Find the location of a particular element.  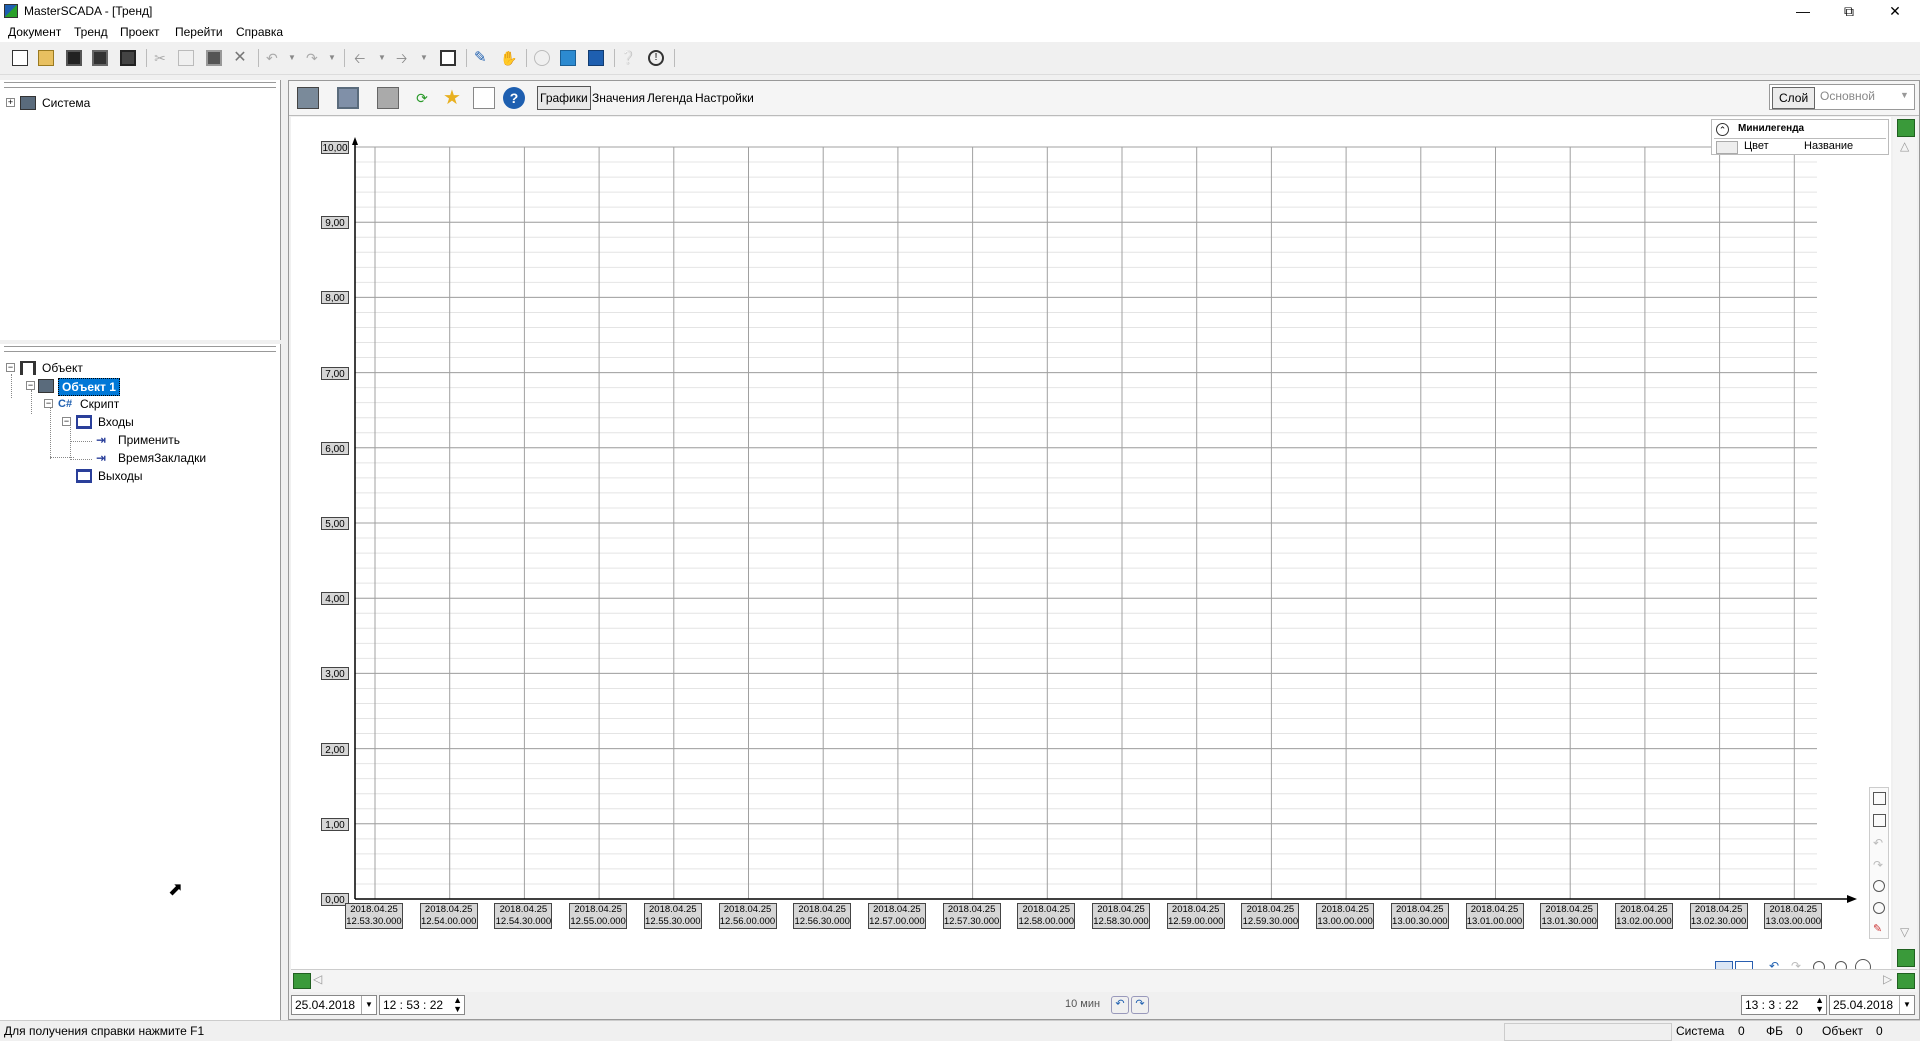

redo-dropdown-icon: ▼ is located at coordinates (336, 58).